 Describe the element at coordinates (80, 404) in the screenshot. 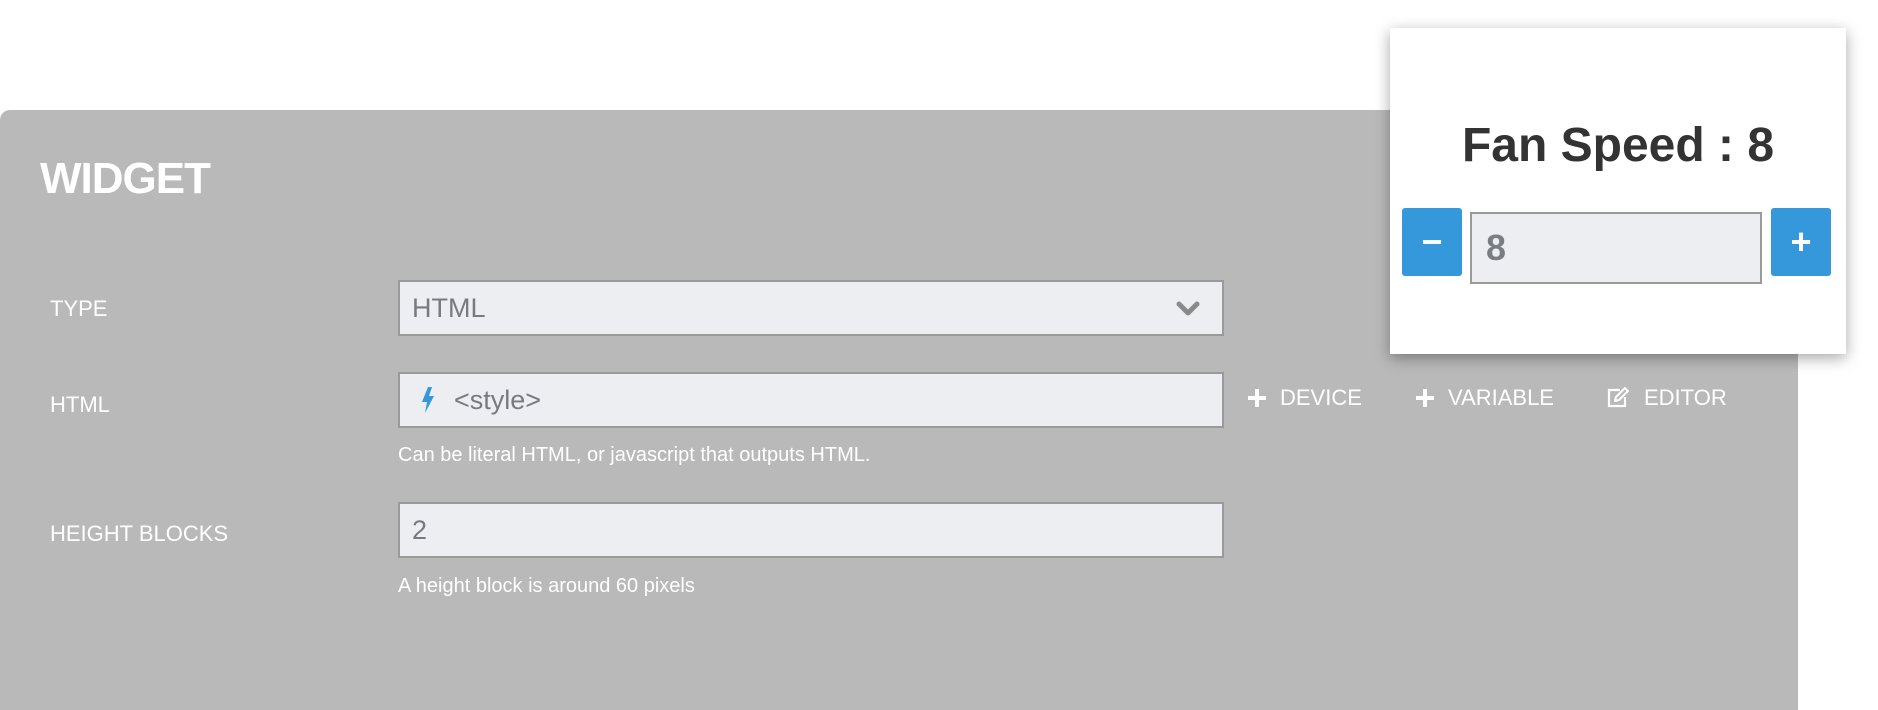

I see `html-label: HTML` at that location.